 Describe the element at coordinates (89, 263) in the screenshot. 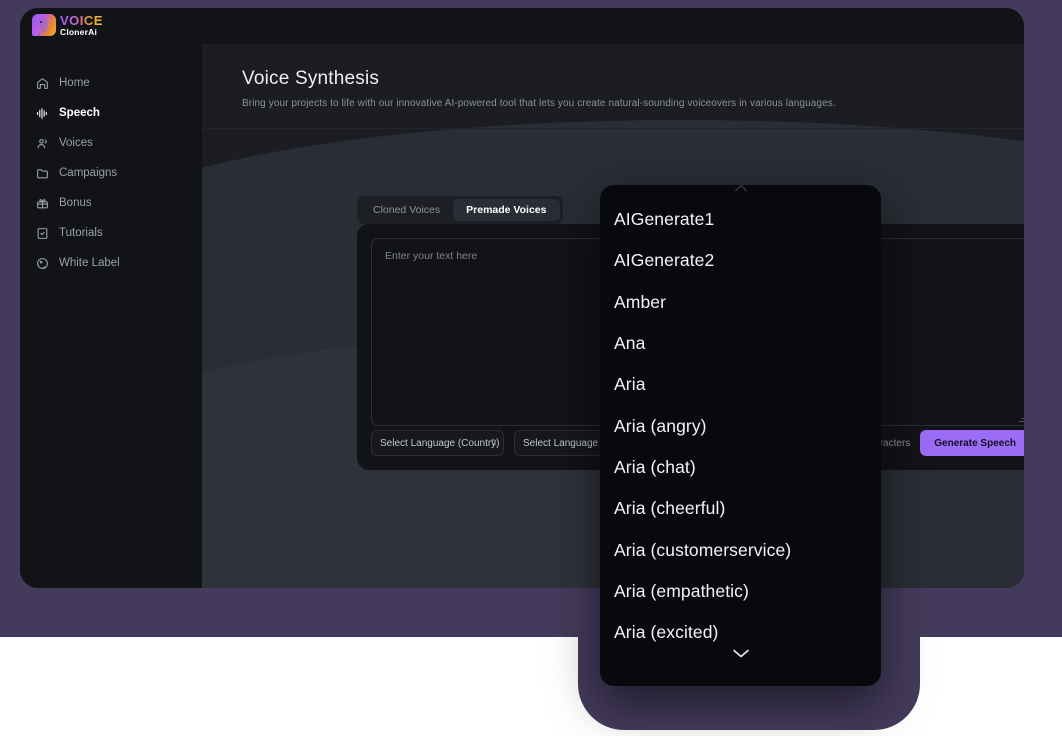

I see `sidebar-item-label: White Label` at that location.